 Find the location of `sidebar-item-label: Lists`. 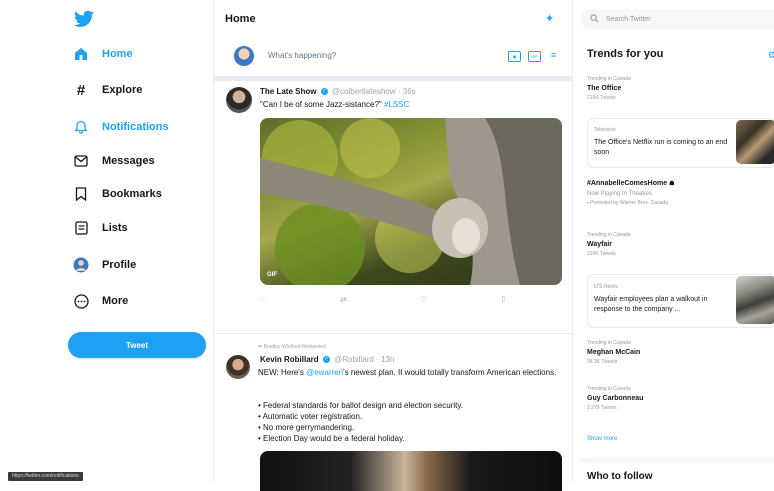

sidebar-item-label: Lists is located at coordinates (115, 228).